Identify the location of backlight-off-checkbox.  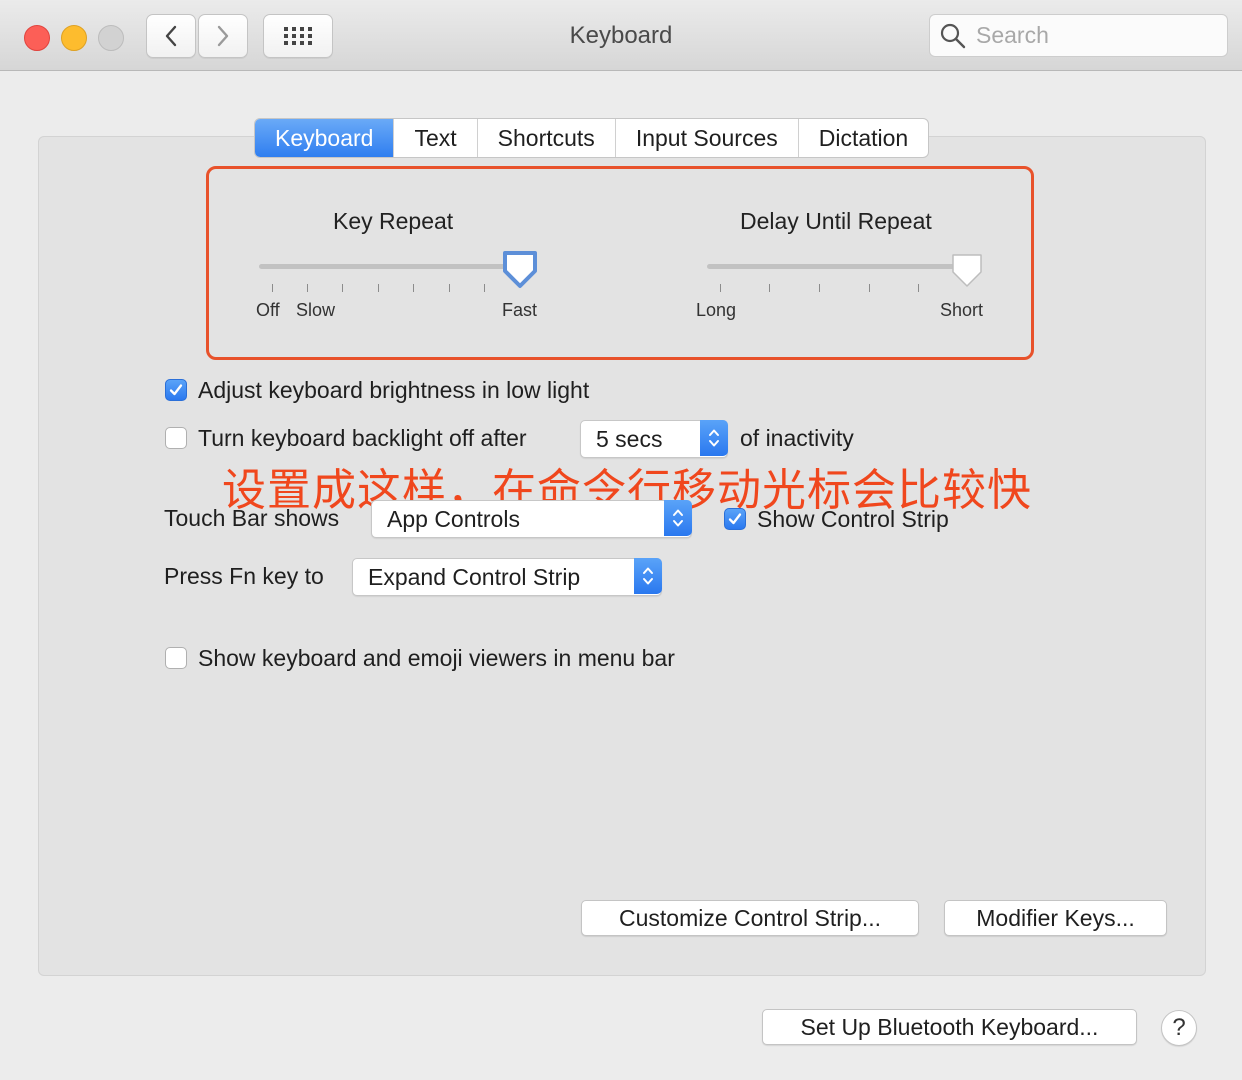
(176, 438).